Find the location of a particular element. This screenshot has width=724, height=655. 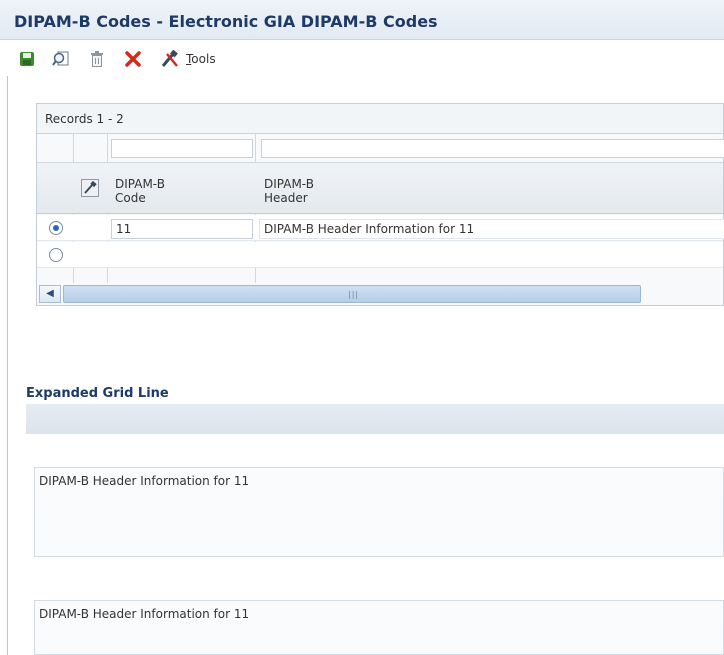

save-icon is located at coordinates (27, 59).